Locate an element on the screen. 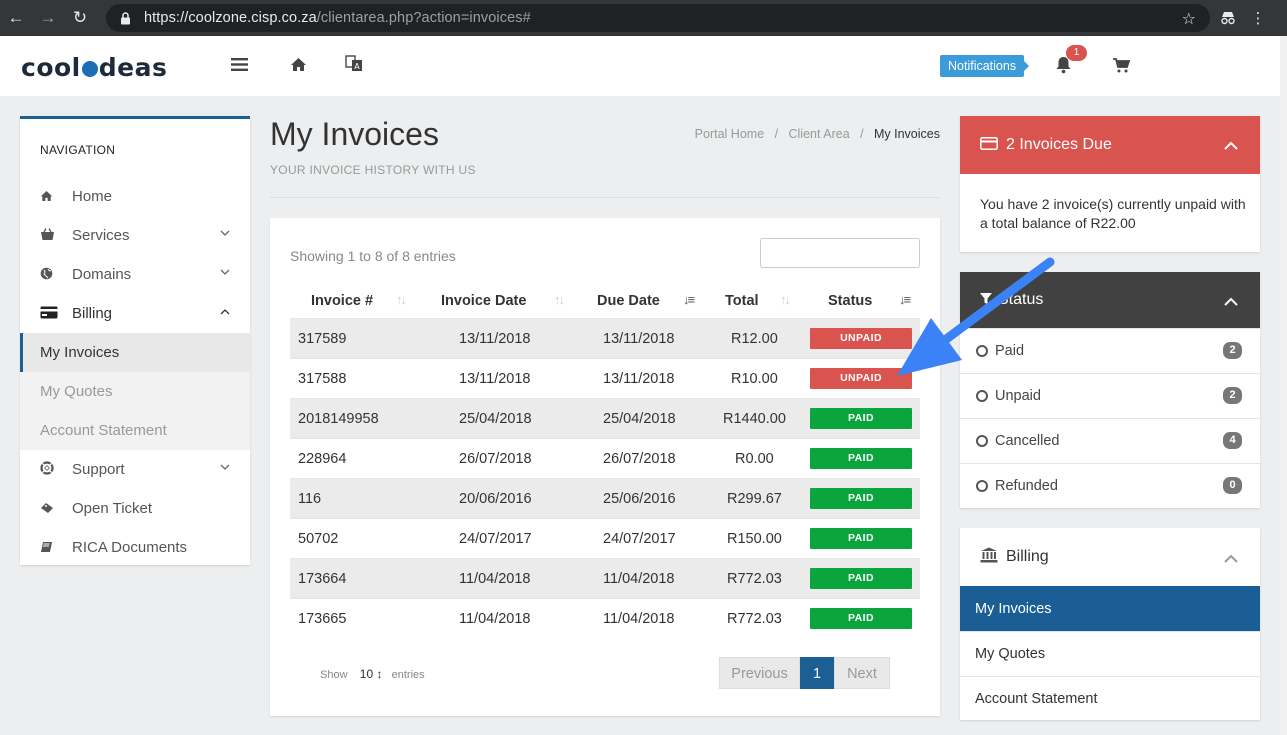 The width and height of the screenshot is (1287, 735). sidebar-item-home: Home is located at coordinates (135, 196).